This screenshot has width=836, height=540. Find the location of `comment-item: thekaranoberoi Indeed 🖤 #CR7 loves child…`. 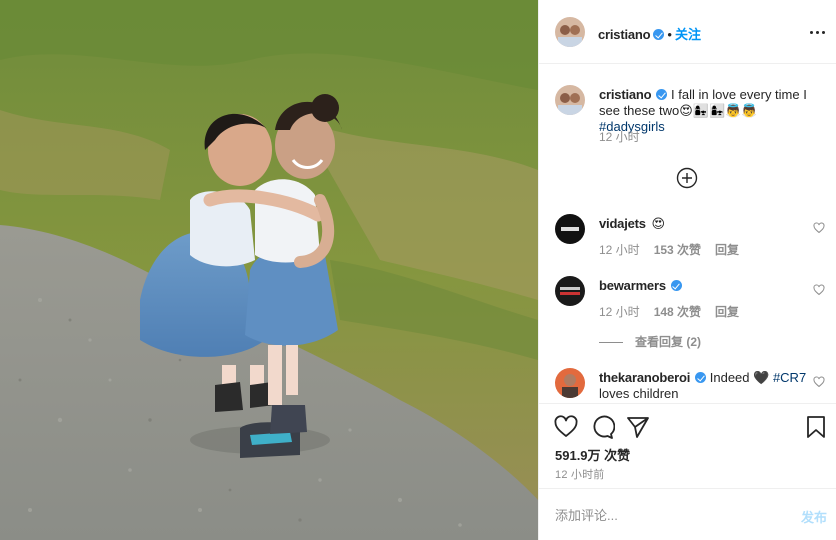

comment-item: thekaranoberoi Indeed 🖤 #CR7 loves child… is located at coordinates (690, 384).